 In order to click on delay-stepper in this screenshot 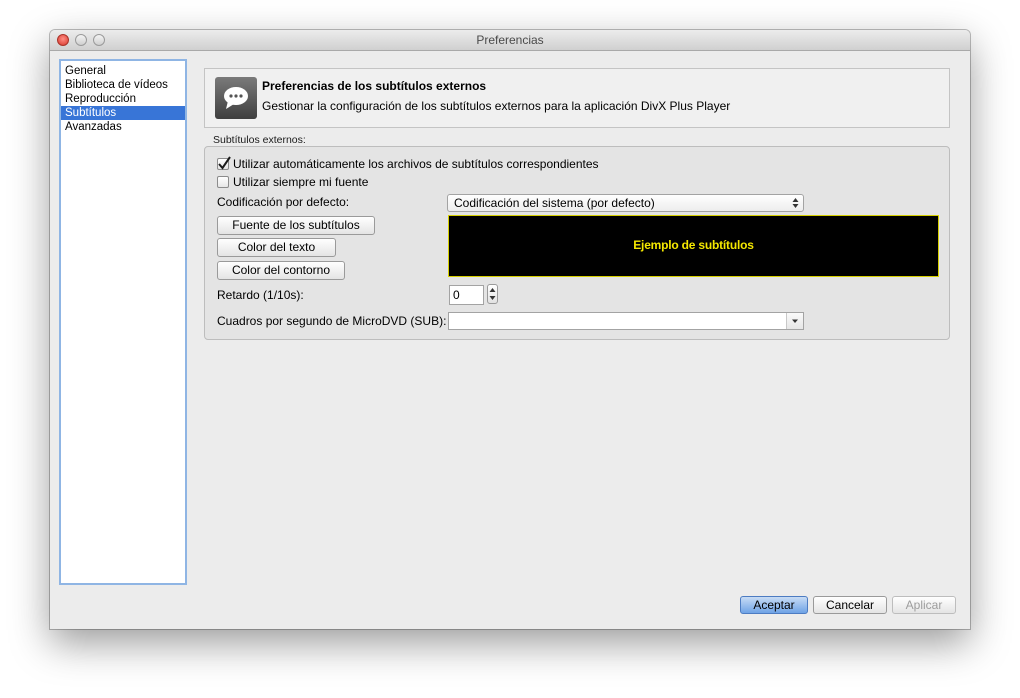, I will do `click(492, 294)`.